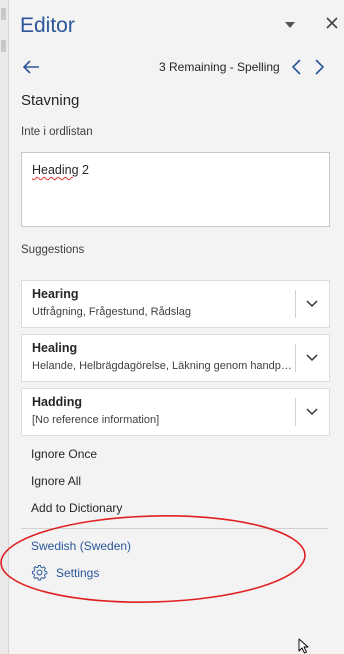  I want to click on document-edge, so click(4, 327).